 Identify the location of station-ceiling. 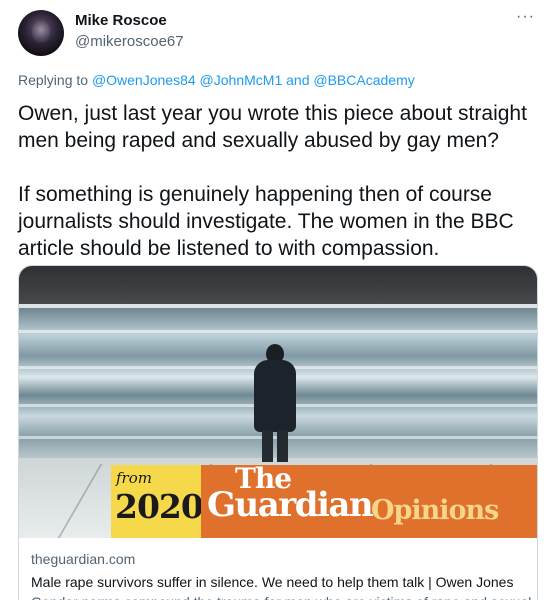
(278, 285).